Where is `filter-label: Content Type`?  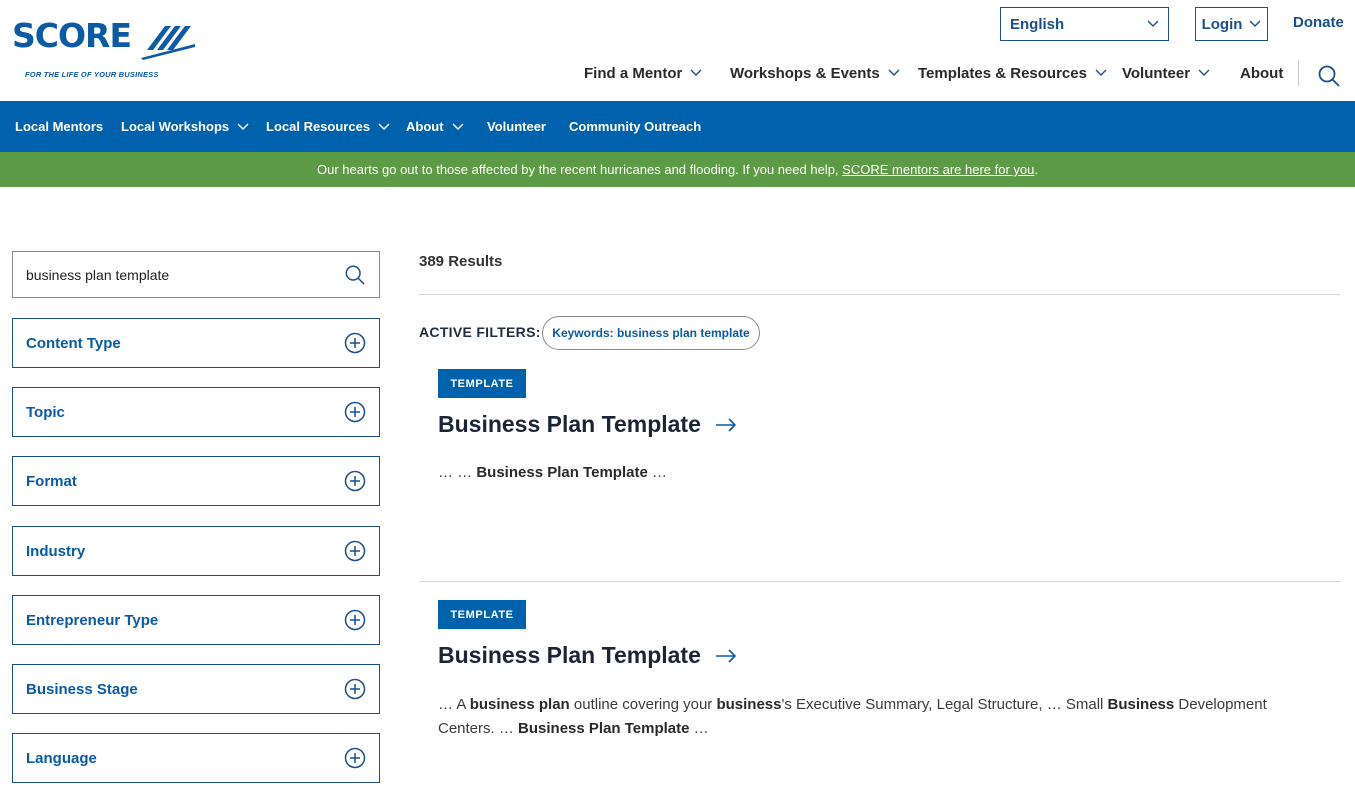 filter-label: Content Type is located at coordinates (73, 343).